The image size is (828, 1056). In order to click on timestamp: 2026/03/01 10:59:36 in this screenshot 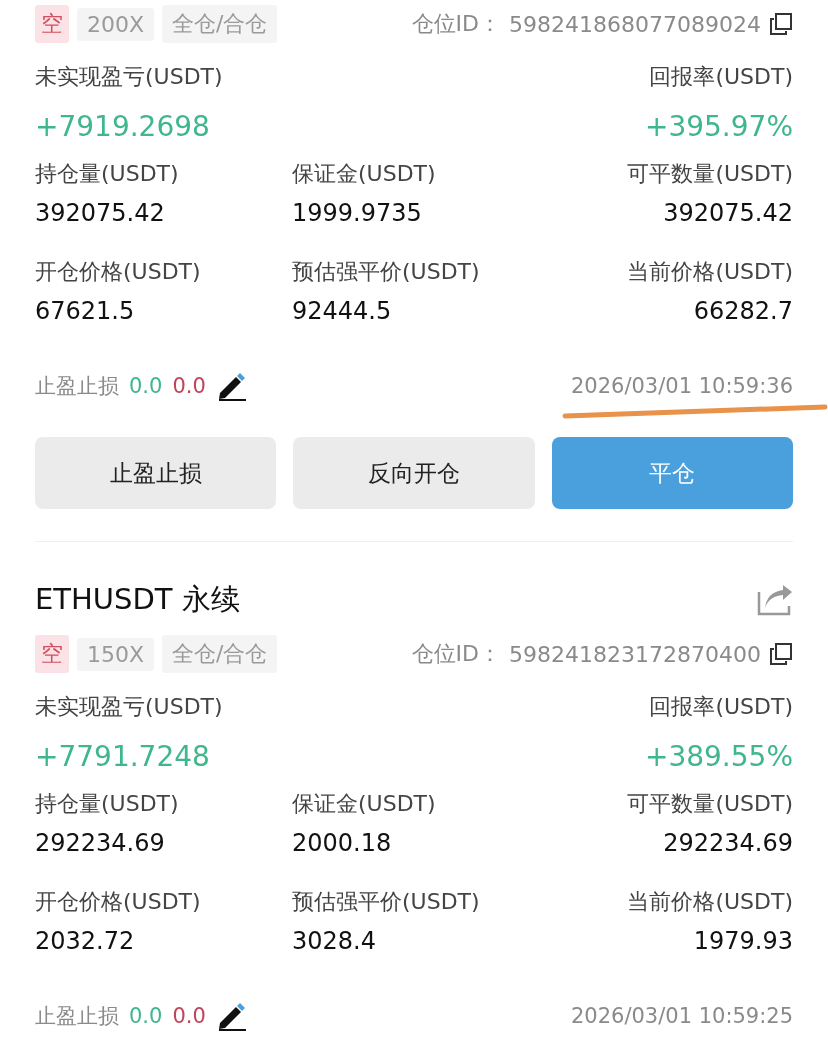, I will do `click(681, 386)`.